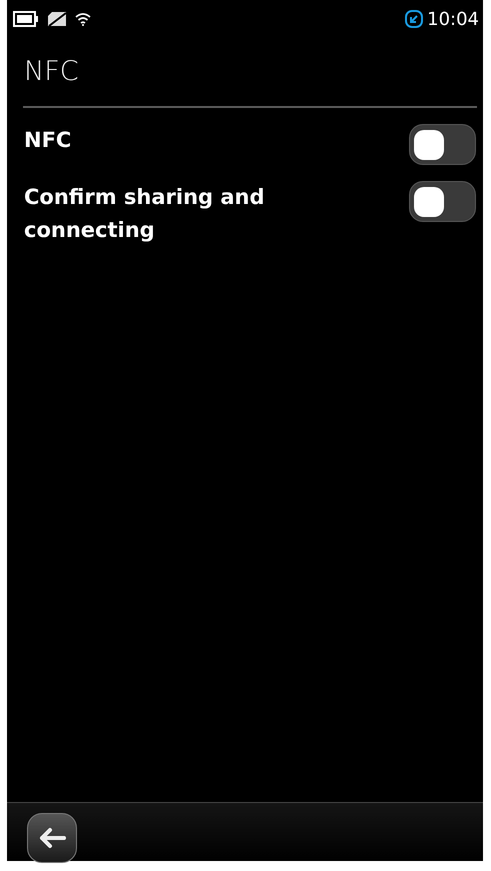 The height and width of the screenshot is (871, 491). What do you see at coordinates (145, 214) in the screenshot?
I see `setting-label: Confirm sharing and connecting` at bounding box center [145, 214].